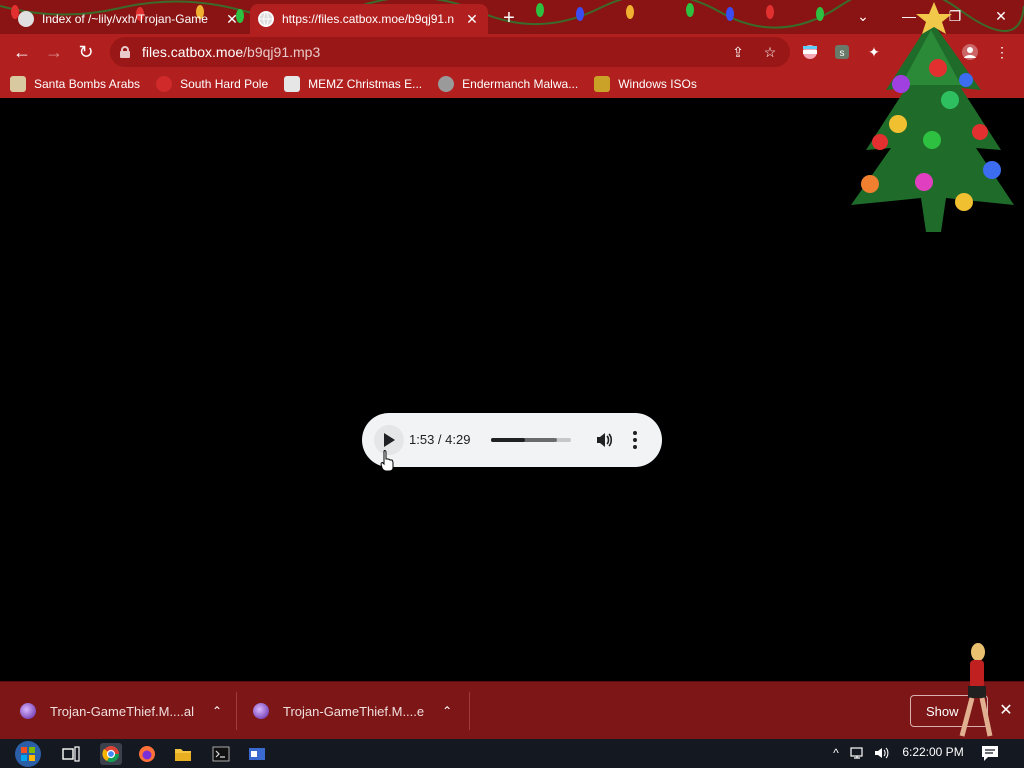 This screenshot has width=1024, height=768. What do you see at coordinates (770, 52) in the screenshot?
I see `bookmark-star-icon: ☆` at bounding box center [770, 52].